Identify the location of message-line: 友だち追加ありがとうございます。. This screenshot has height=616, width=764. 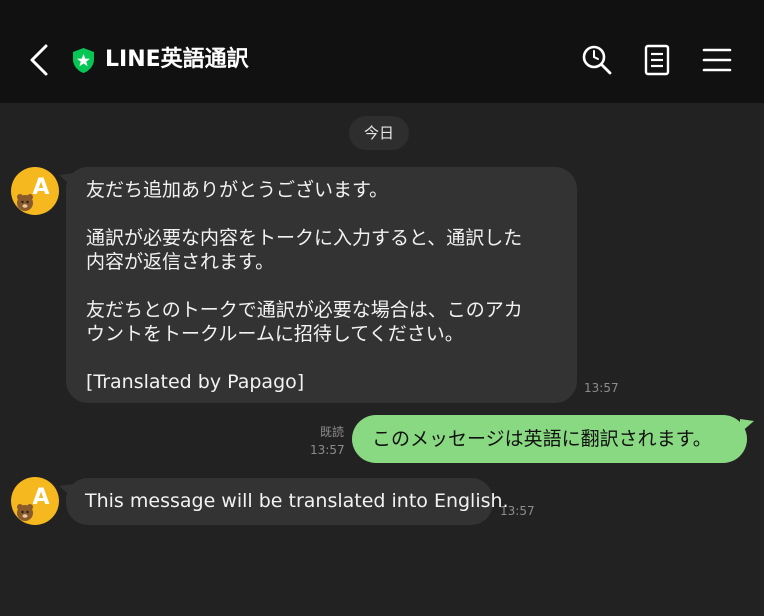
(237, 190).